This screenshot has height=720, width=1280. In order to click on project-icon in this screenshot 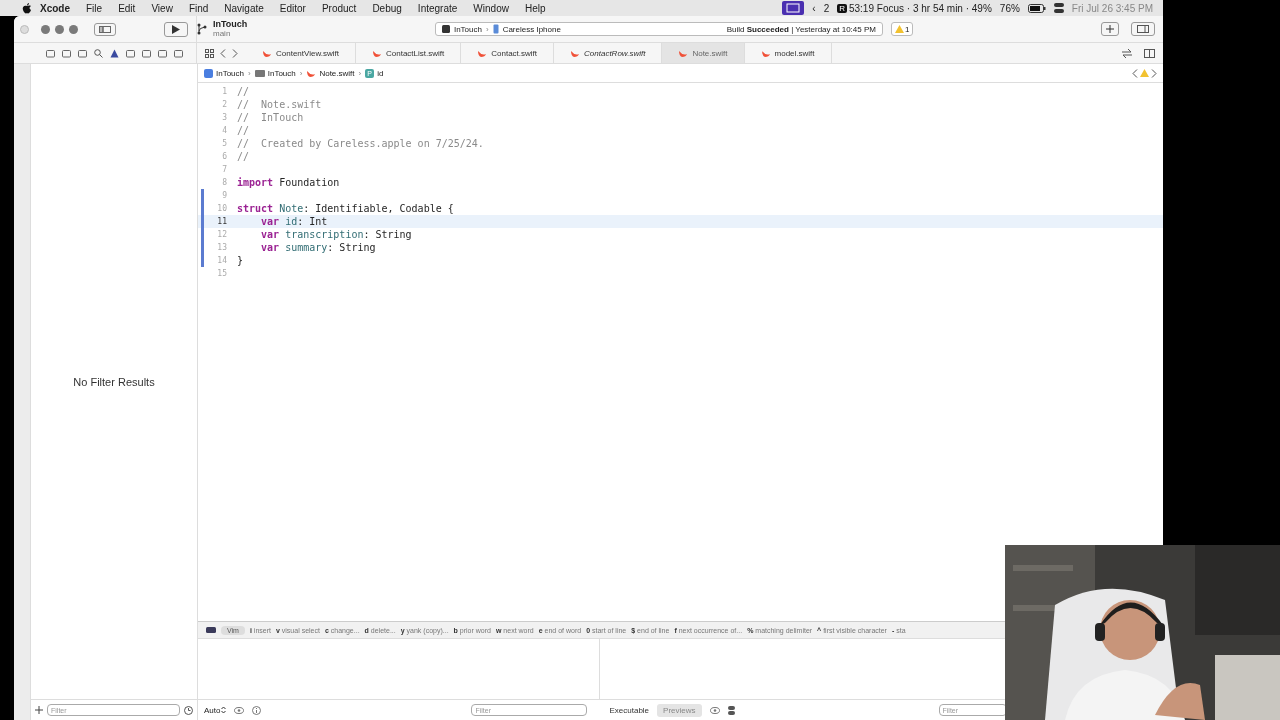, I will do `click(208, 73)`.